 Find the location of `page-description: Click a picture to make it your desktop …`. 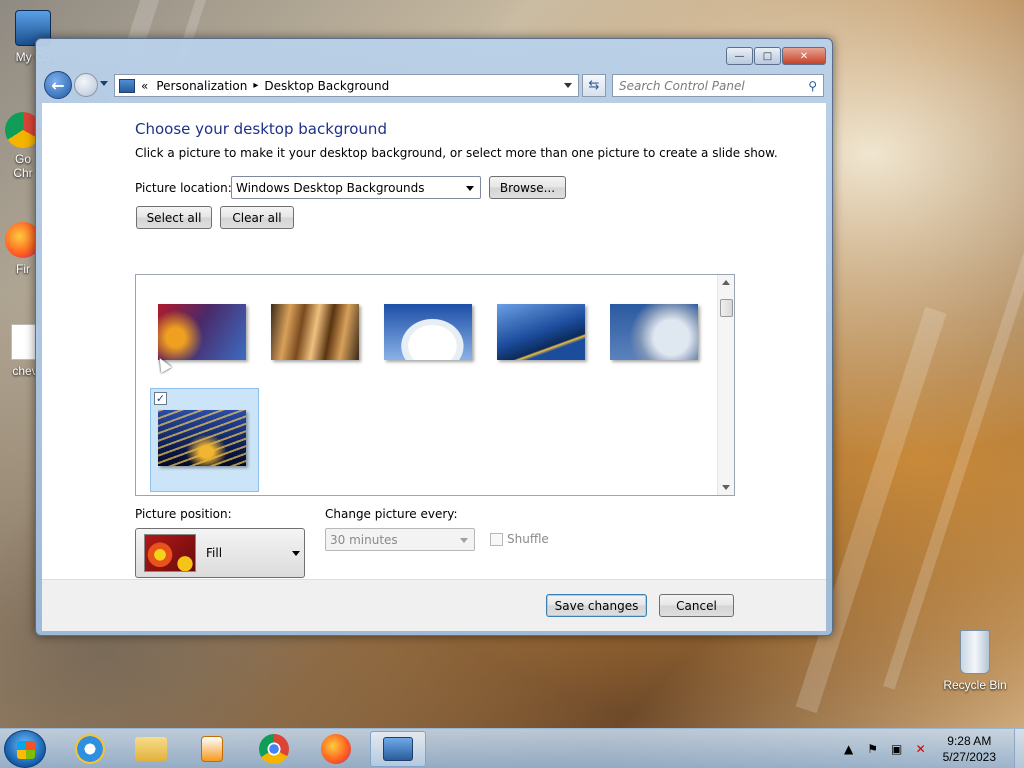

page-description: Click a picture to make it your desktop … is located at coordinates (456, 153).